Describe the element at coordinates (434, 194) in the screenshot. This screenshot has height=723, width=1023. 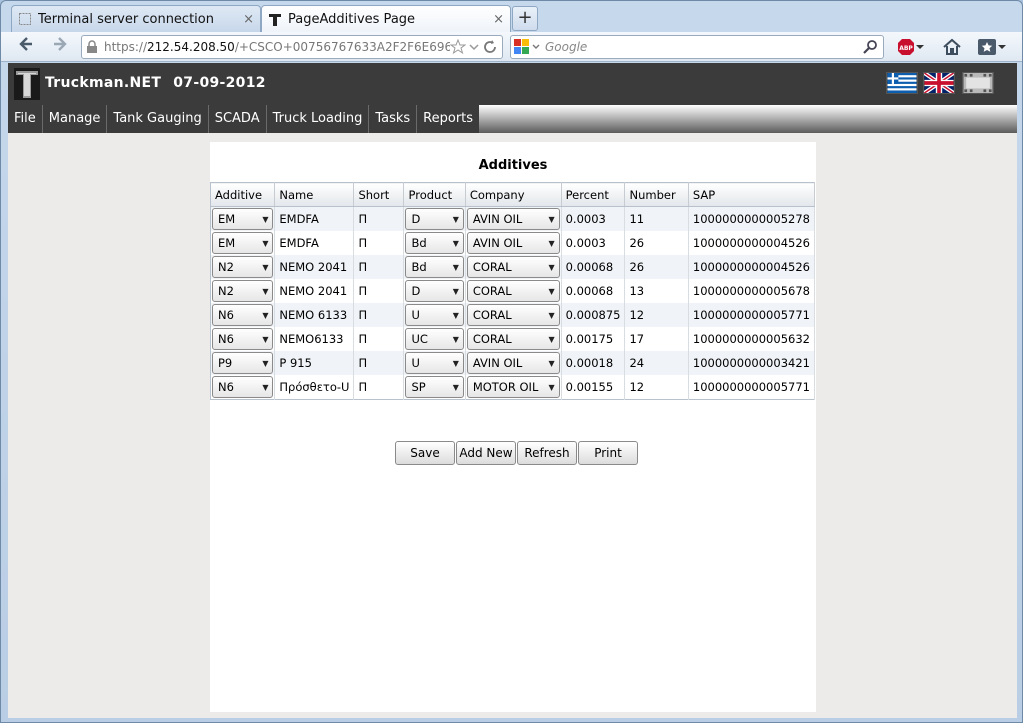
I see `column-header-product: Product` at that location.